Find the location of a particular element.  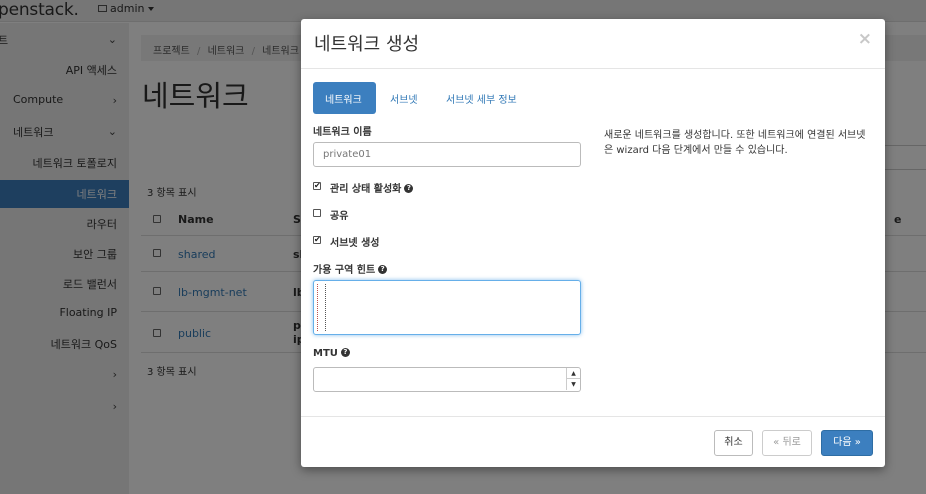

close-icon: × is located at coordinates (865, 39).